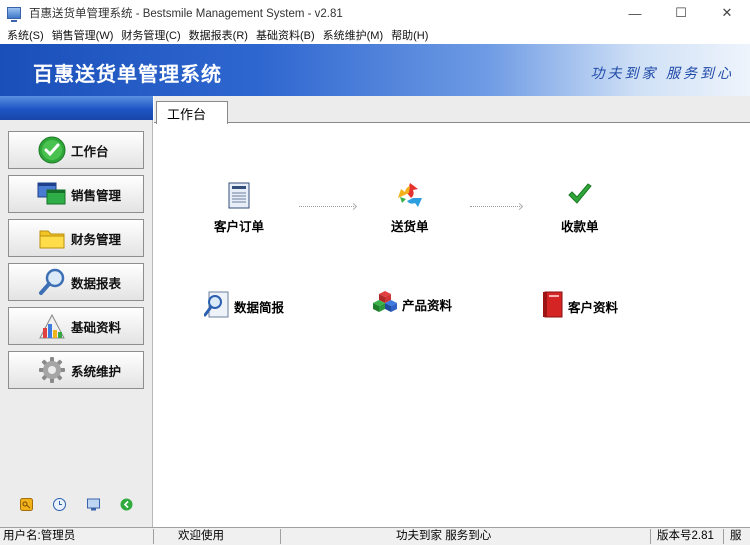 The image size is (750, 545). I want to click on workflow-step-label: 收款单, so click(580, 227).